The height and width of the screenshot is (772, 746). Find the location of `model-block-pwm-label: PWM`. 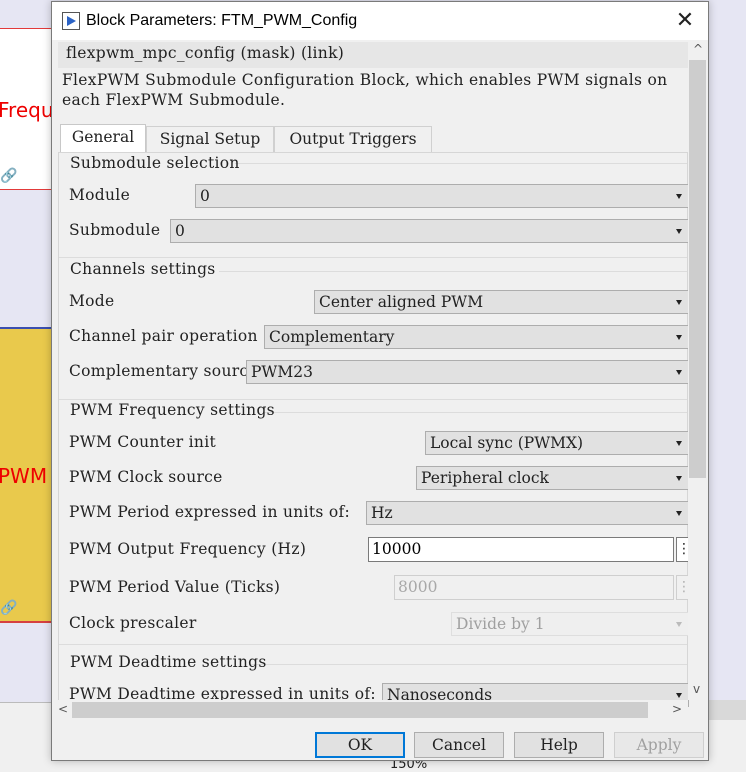

model-block-pwm-label: PWM is located at coordinates (24, 476).